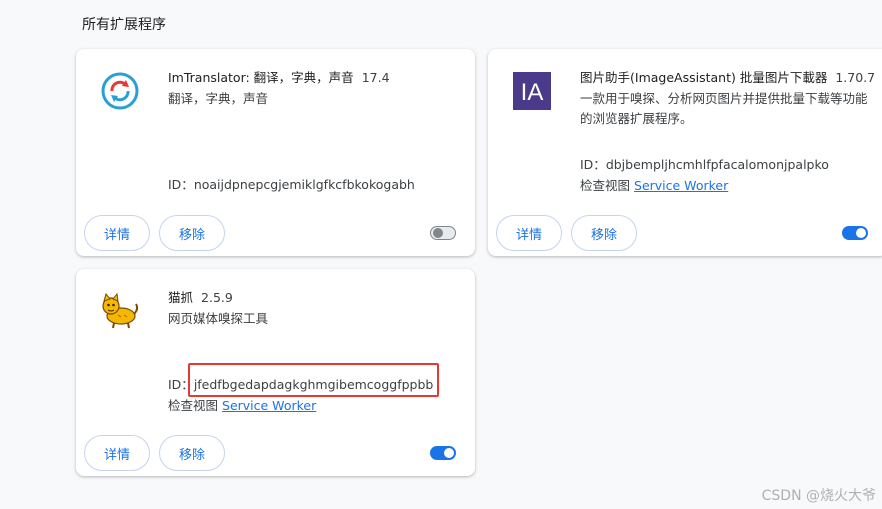  I want to click on extension-id-line: ID：dbjbempljhcmhlfpfacalomonjpalpko, so click(704, 163).